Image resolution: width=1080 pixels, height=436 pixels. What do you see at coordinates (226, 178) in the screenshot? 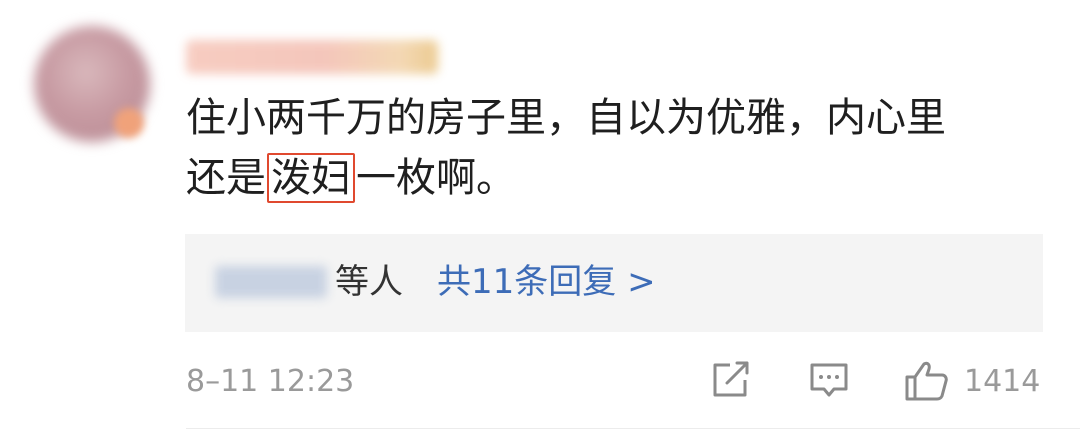
I see `comment-line-2-pre: 还是` at bounding box center [226, 178].